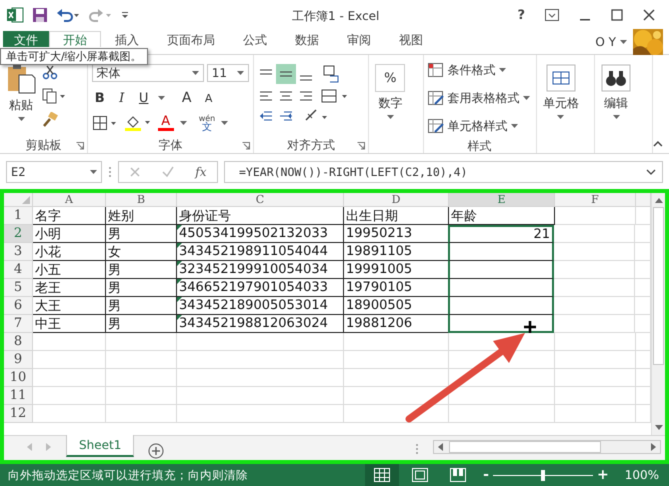 The height and width of the screenshot is (486, 669). I want to click on zoom-level: 100%, so click(641, 475).